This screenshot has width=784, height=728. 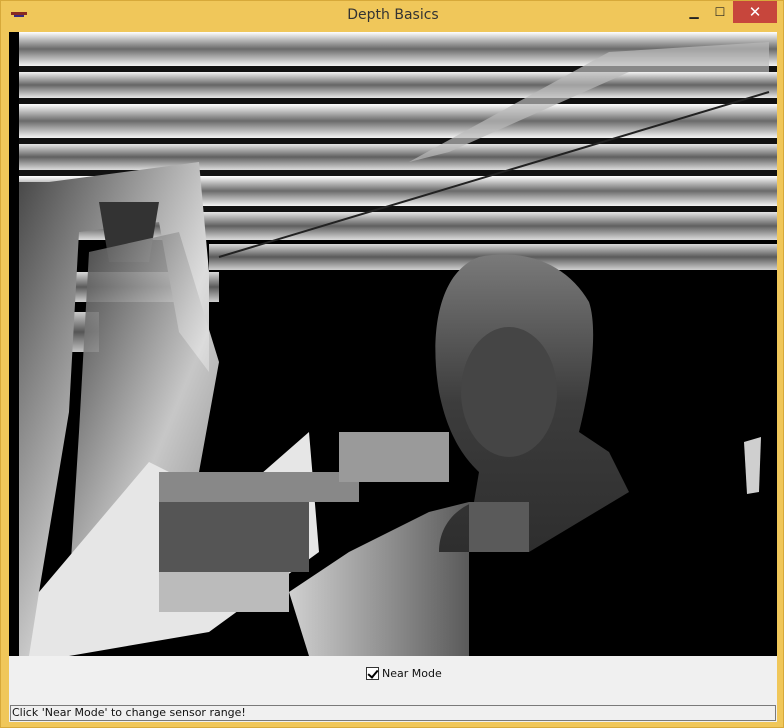 I want to click on maximize-icon: ☐, so click(x=720, y=12).